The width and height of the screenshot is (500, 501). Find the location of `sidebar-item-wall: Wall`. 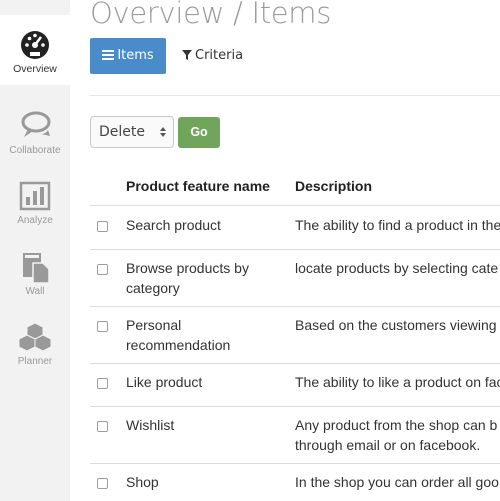

sidebar-item-wall: Wall is located at coordinates (35, 273).